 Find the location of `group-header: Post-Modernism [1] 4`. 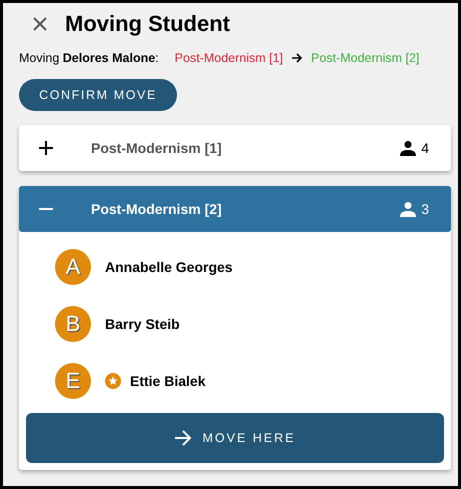

group-header: Post-Modernism [1] 4 is located at coordinates (235, 148).